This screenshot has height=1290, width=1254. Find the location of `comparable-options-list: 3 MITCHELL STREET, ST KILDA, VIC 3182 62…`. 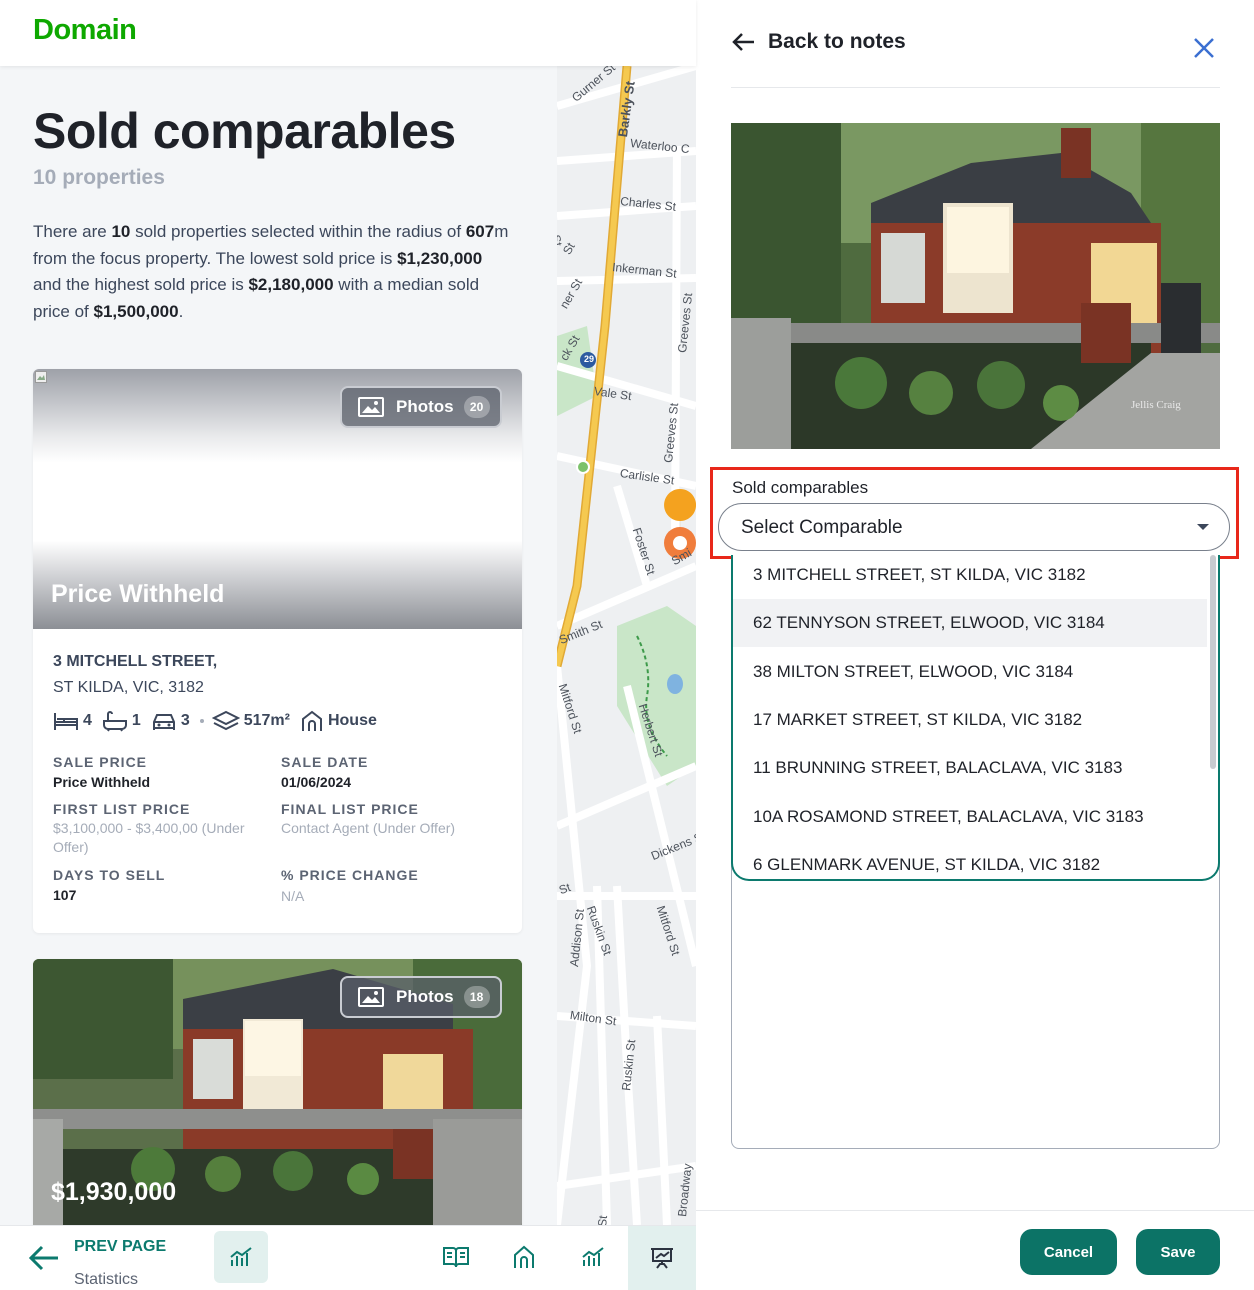

comparable-options-list: 3 MITCHELL STREET, ST KILDA, VIC 3182 62… is located at coordinates (975, 718).